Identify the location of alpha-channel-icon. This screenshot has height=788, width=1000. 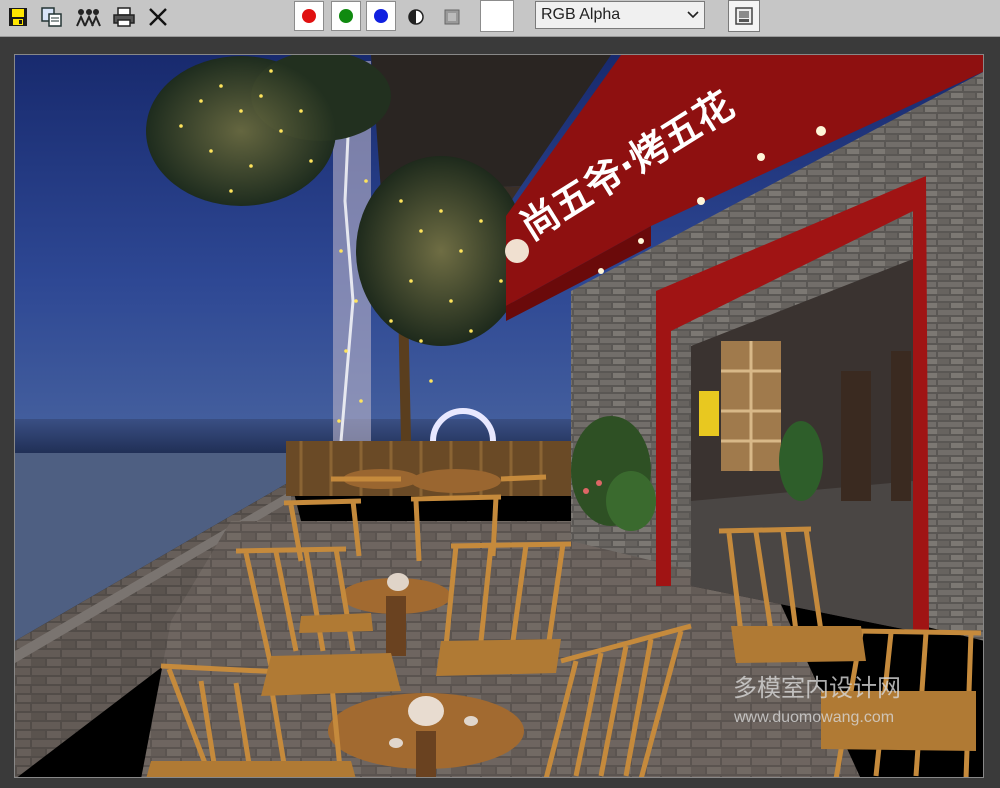
(452, 17).